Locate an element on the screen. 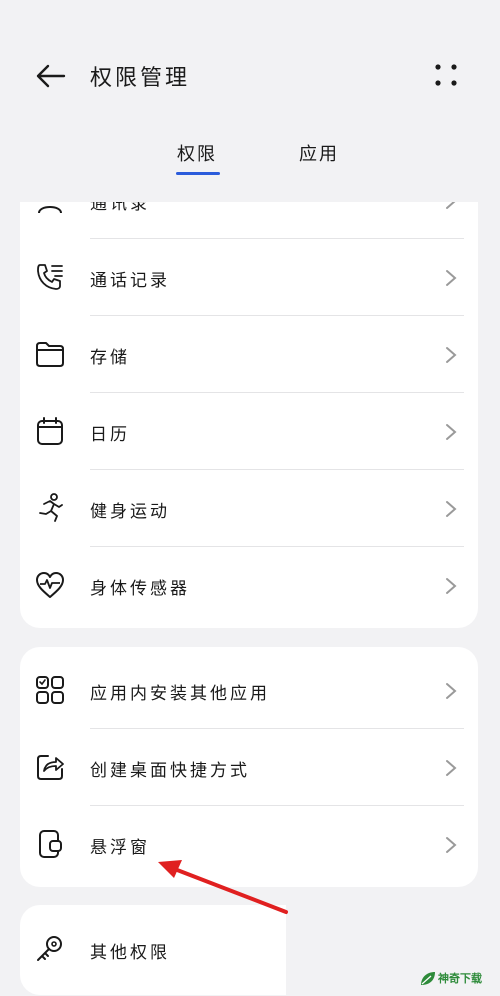 The image size is (500, 996). list-item-label: 通话记录 is located at coordinates (130, 281).